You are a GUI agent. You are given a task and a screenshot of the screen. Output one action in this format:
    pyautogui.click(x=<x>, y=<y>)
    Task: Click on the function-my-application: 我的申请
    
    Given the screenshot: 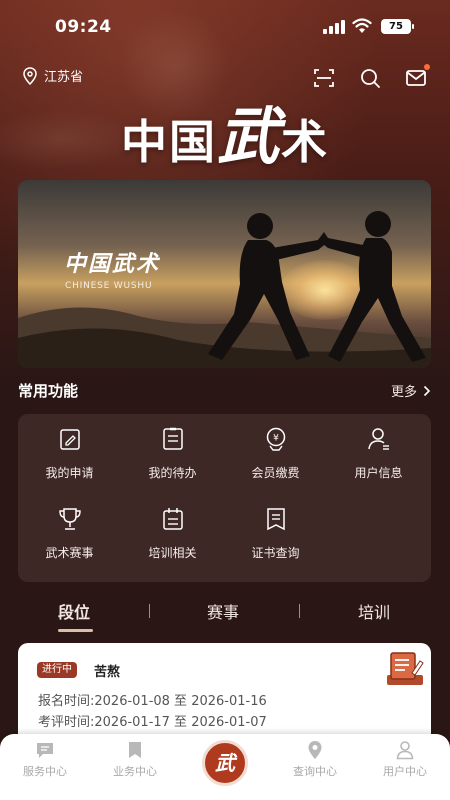 What is the action you would take?
    pyautogui.click(x=69, y=458)
    